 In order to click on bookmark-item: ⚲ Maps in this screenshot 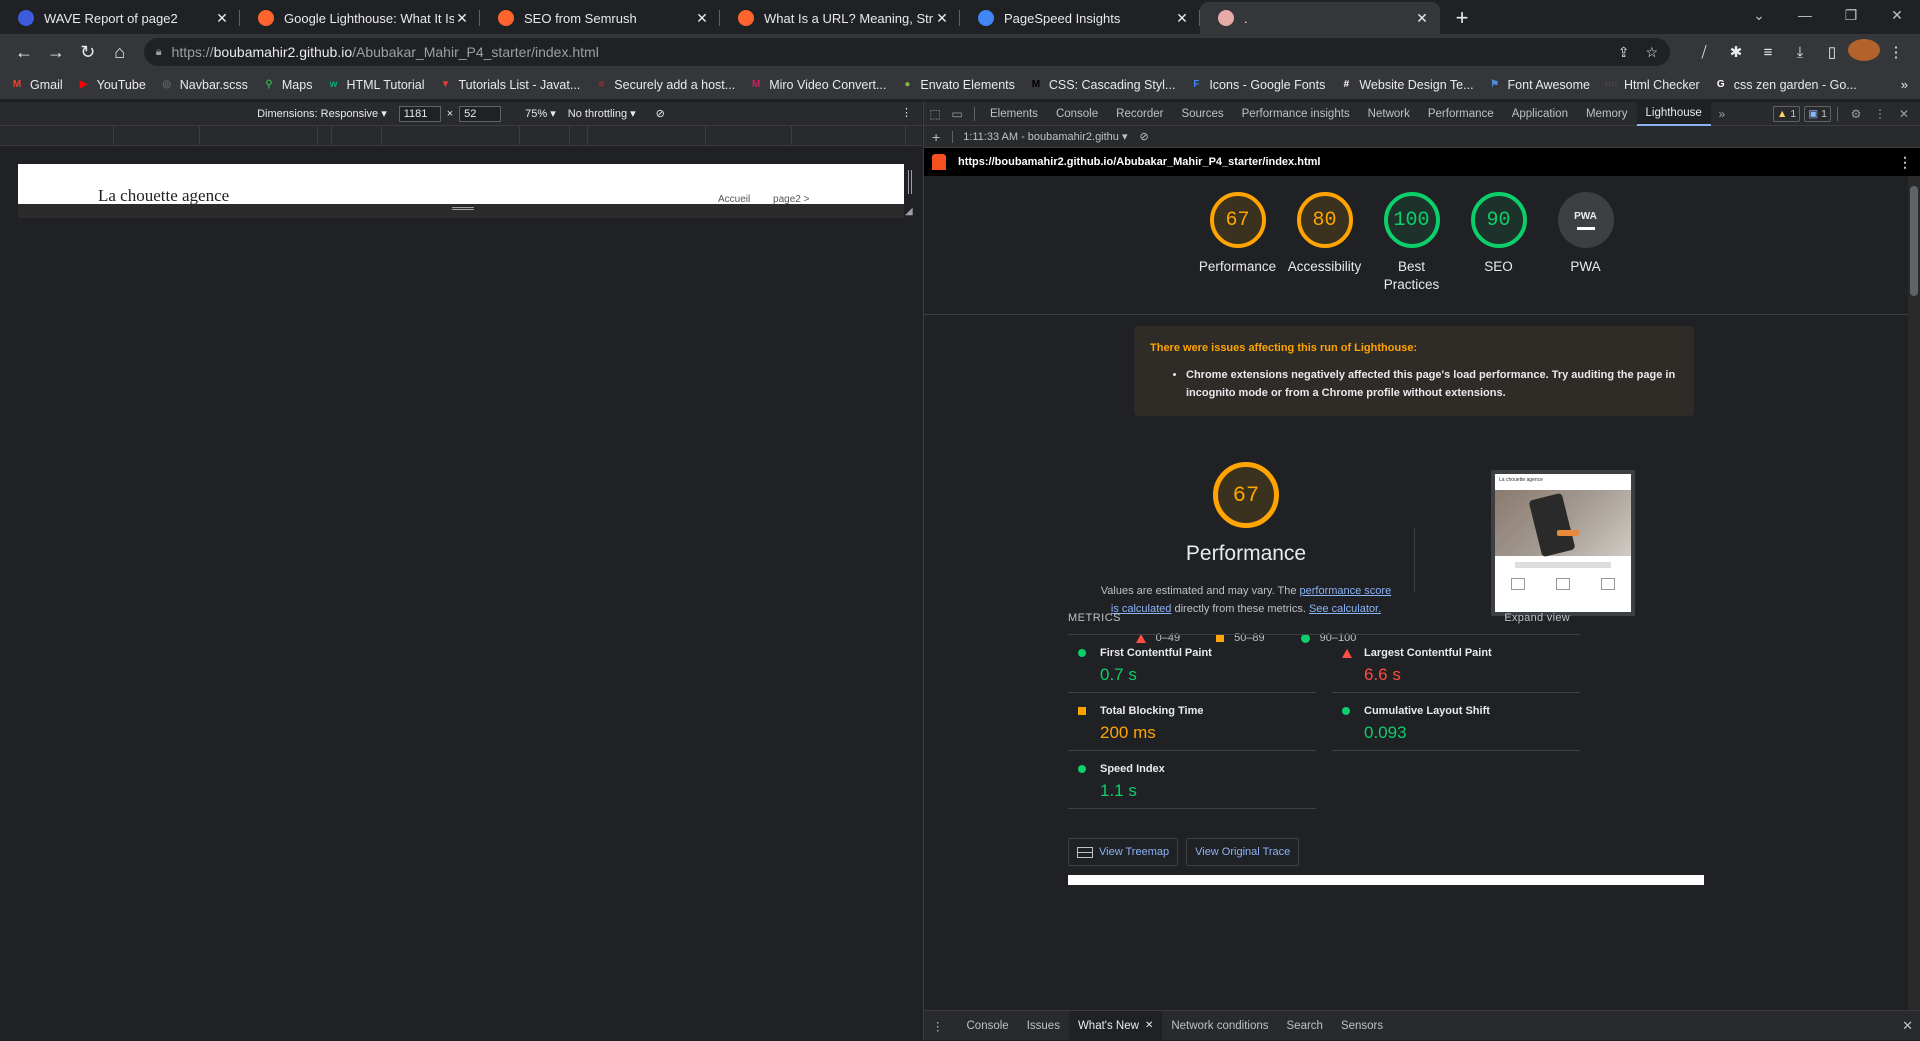, I will do `click(287, 85)`.